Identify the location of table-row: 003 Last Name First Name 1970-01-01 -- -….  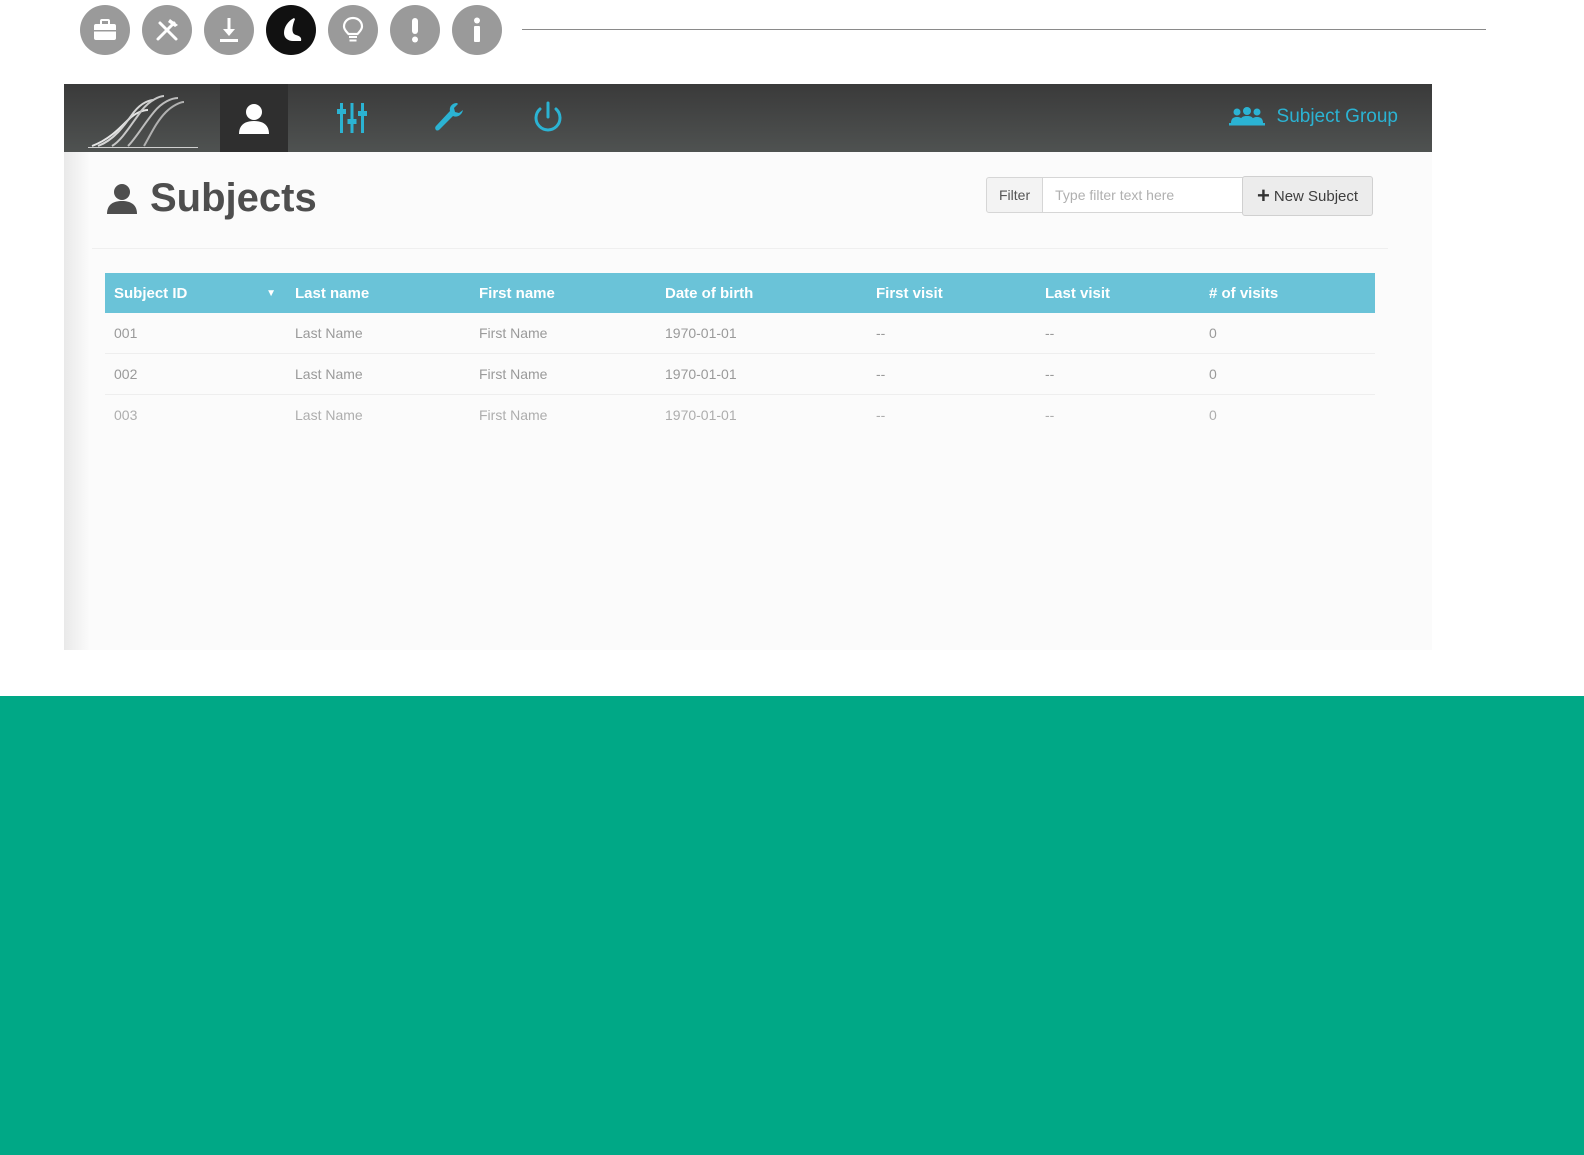
(740, 415).